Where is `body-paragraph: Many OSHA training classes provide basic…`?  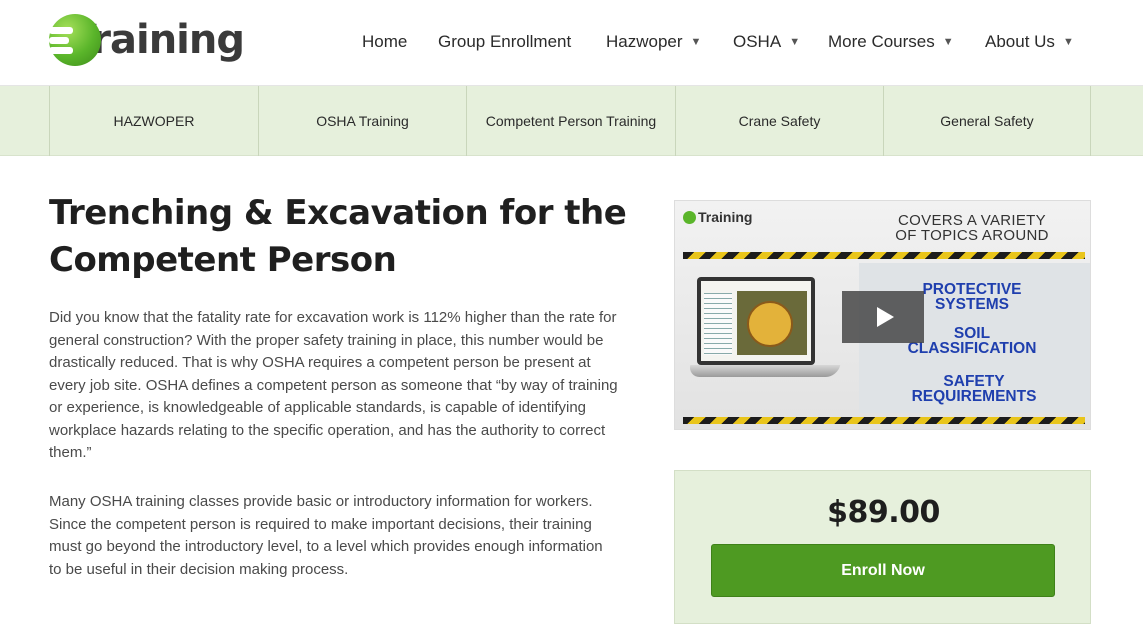 body-paragraph: Many OSHA training classes provide basic… is located at coordinates (326, 535).